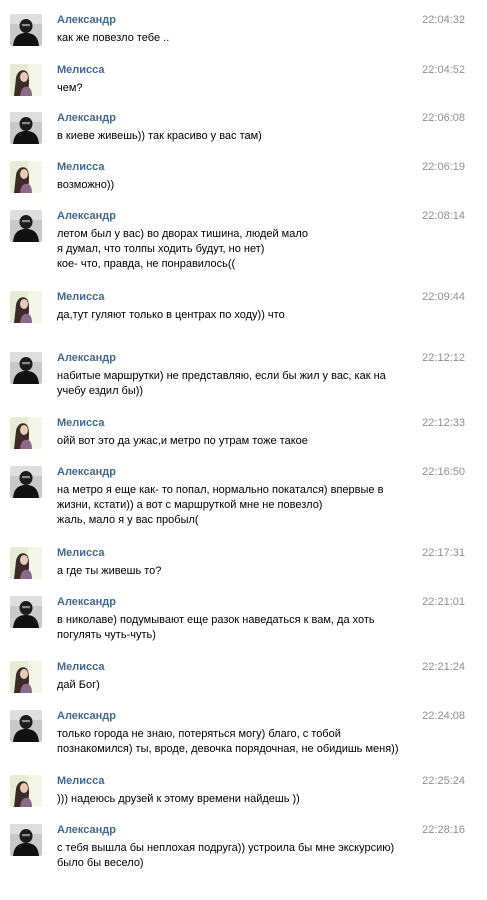 The image size is (487, 900). What do you see at coordinates (443, 781) in the screenshot?
I see `message-timestamp: 22:25:24` at bounding box center [443, 781].